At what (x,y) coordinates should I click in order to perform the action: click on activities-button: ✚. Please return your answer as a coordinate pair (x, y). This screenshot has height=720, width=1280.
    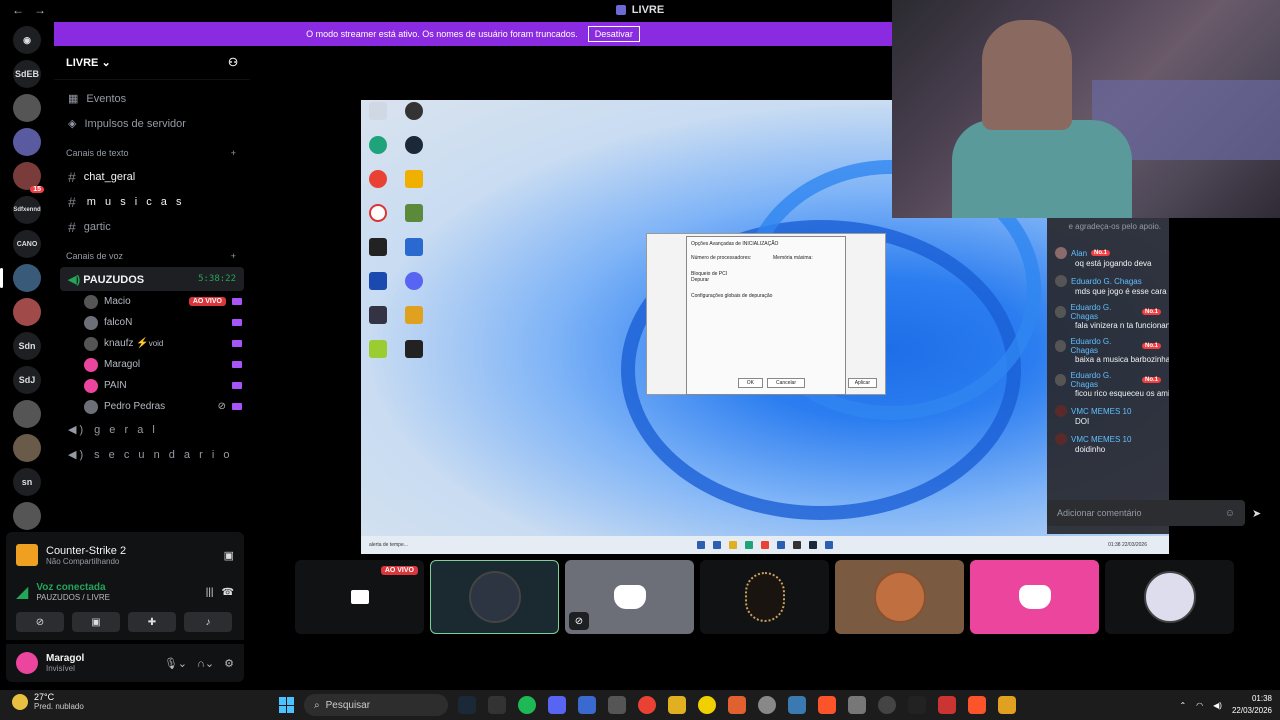
    Looking at the image, I should click on (152, 622).